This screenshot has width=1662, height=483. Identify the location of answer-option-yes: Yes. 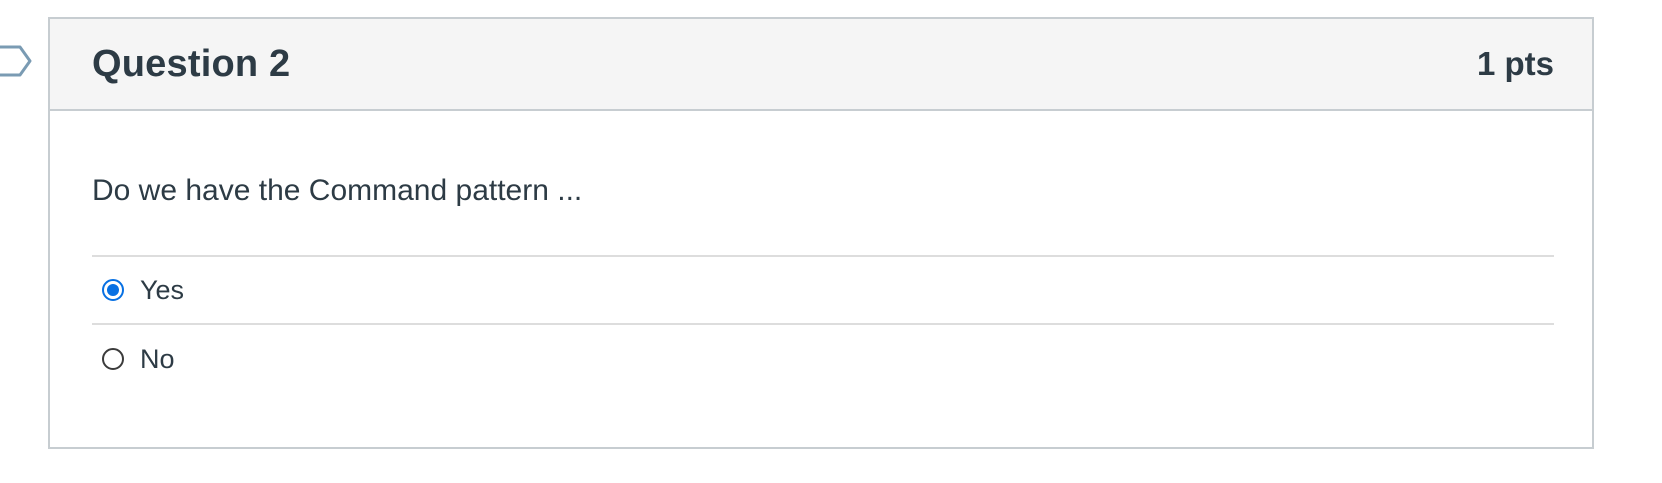
(823, 291).